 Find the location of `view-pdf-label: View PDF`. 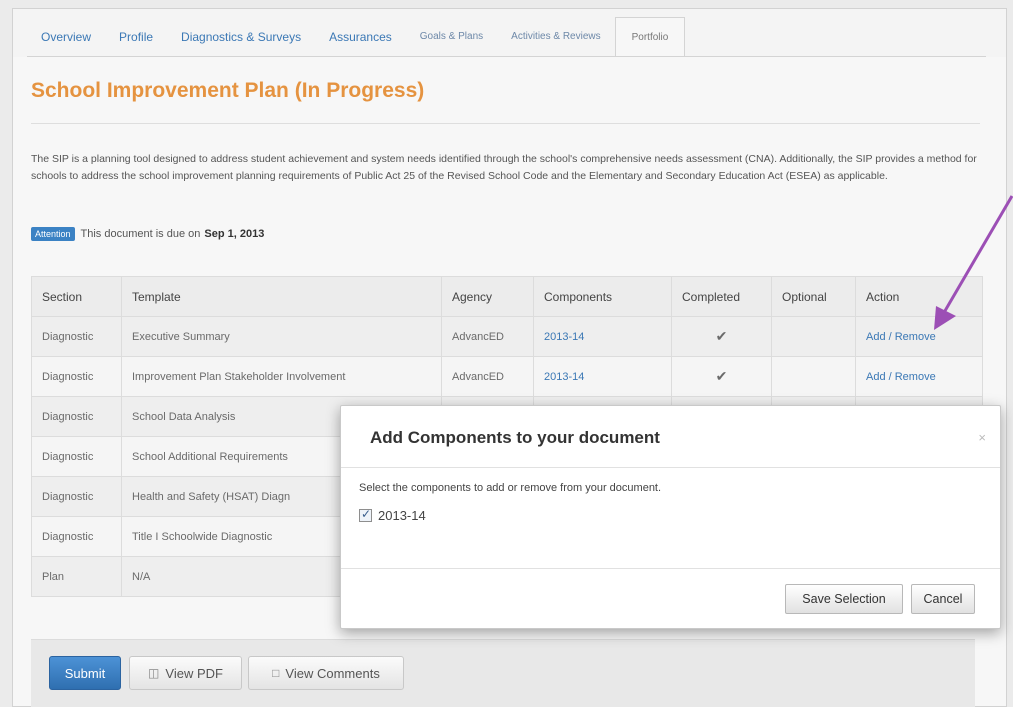

view-pdf-label: View PDF is located at coordinates (194, 673).